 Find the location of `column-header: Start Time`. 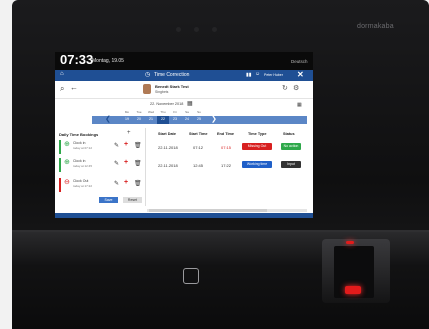

column-header: Start Time is located at coordinates (198, 134).